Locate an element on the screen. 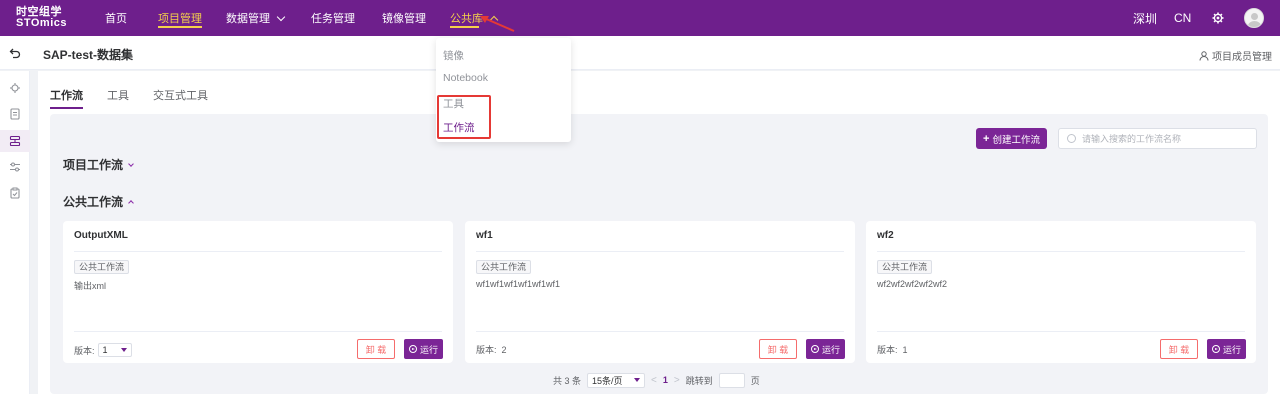 Image resolution: width=1280 pixels, height=394 pixels. nav-project-management: 项目管理 is located at coordinates (180, 18).